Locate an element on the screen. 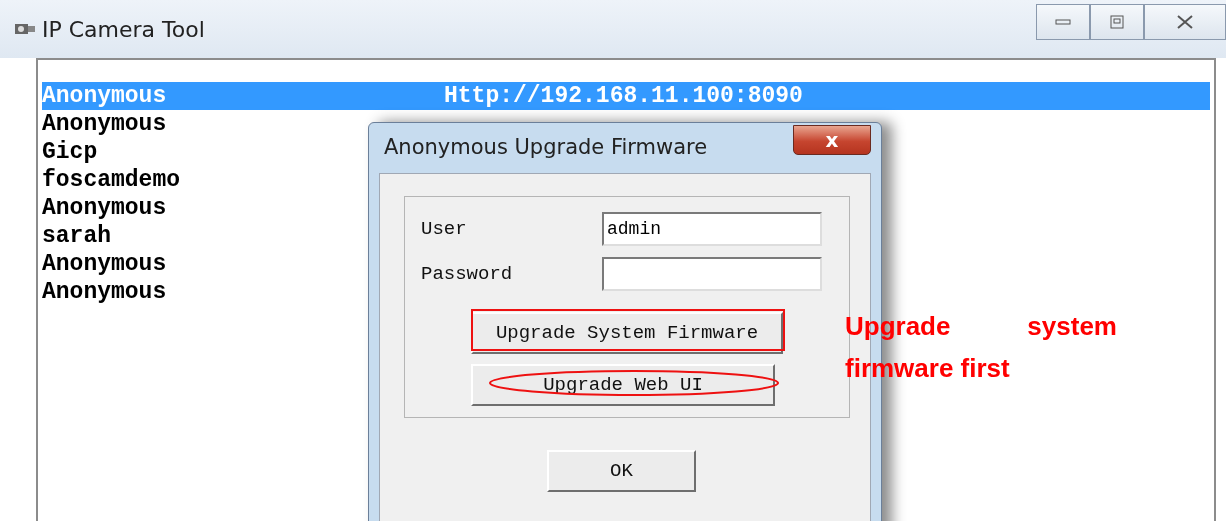 This screenshot has height=521, width=1226. maximize-icon is located at coordinates (1117, 22).